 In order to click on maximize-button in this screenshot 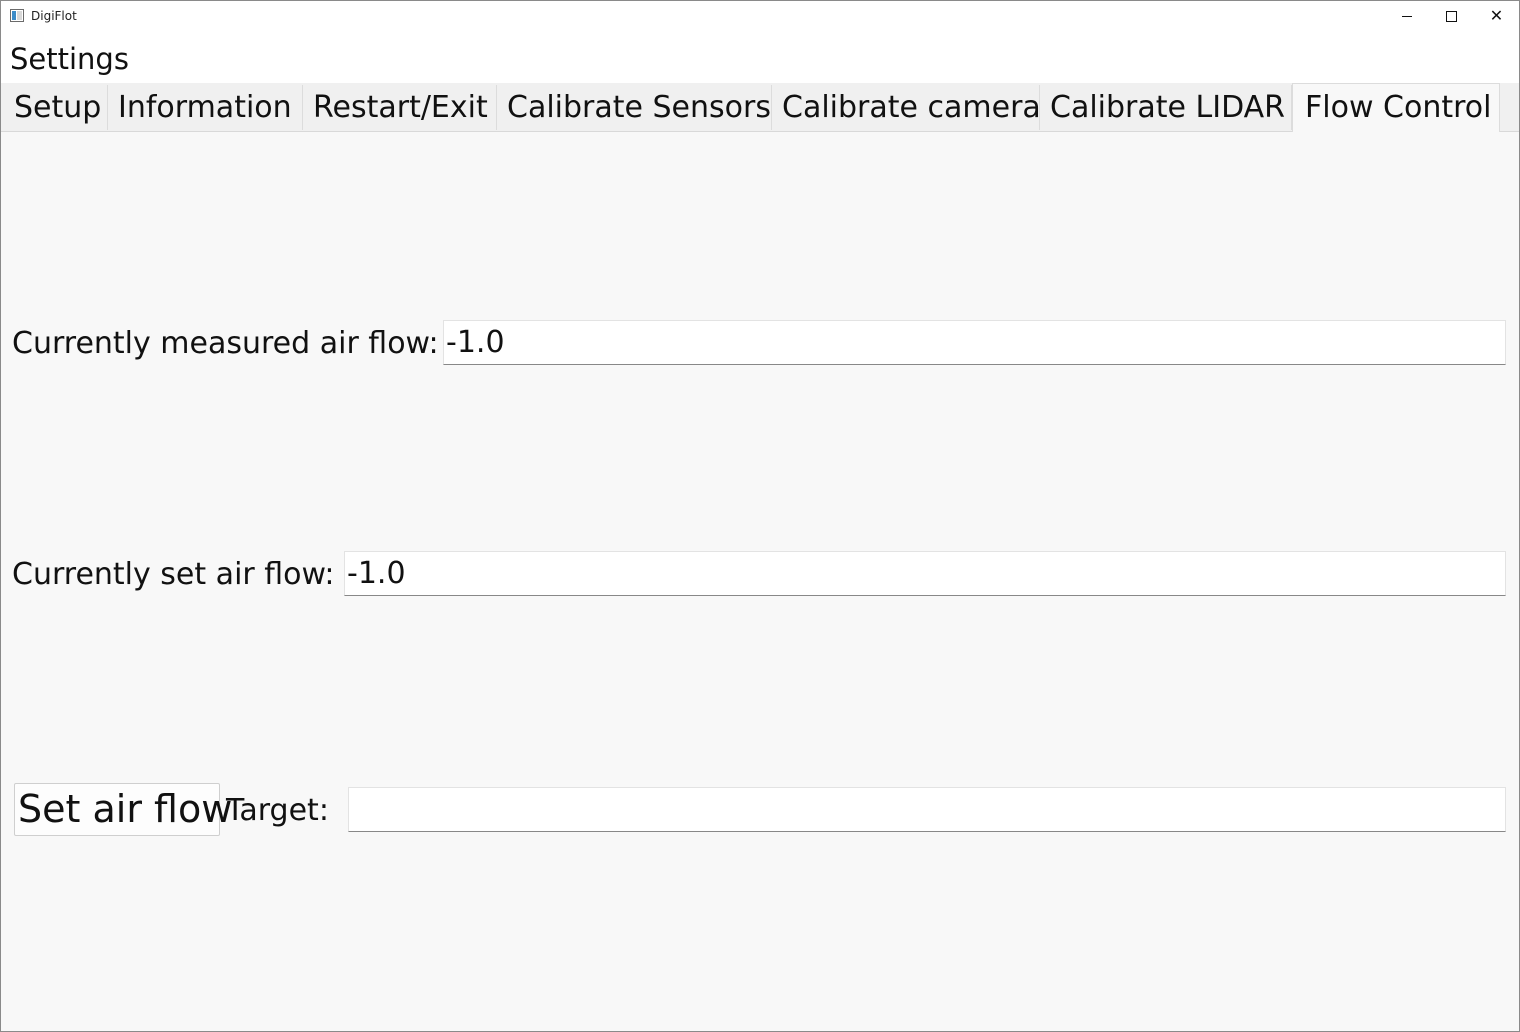, I will do `click(1451, 16)`.